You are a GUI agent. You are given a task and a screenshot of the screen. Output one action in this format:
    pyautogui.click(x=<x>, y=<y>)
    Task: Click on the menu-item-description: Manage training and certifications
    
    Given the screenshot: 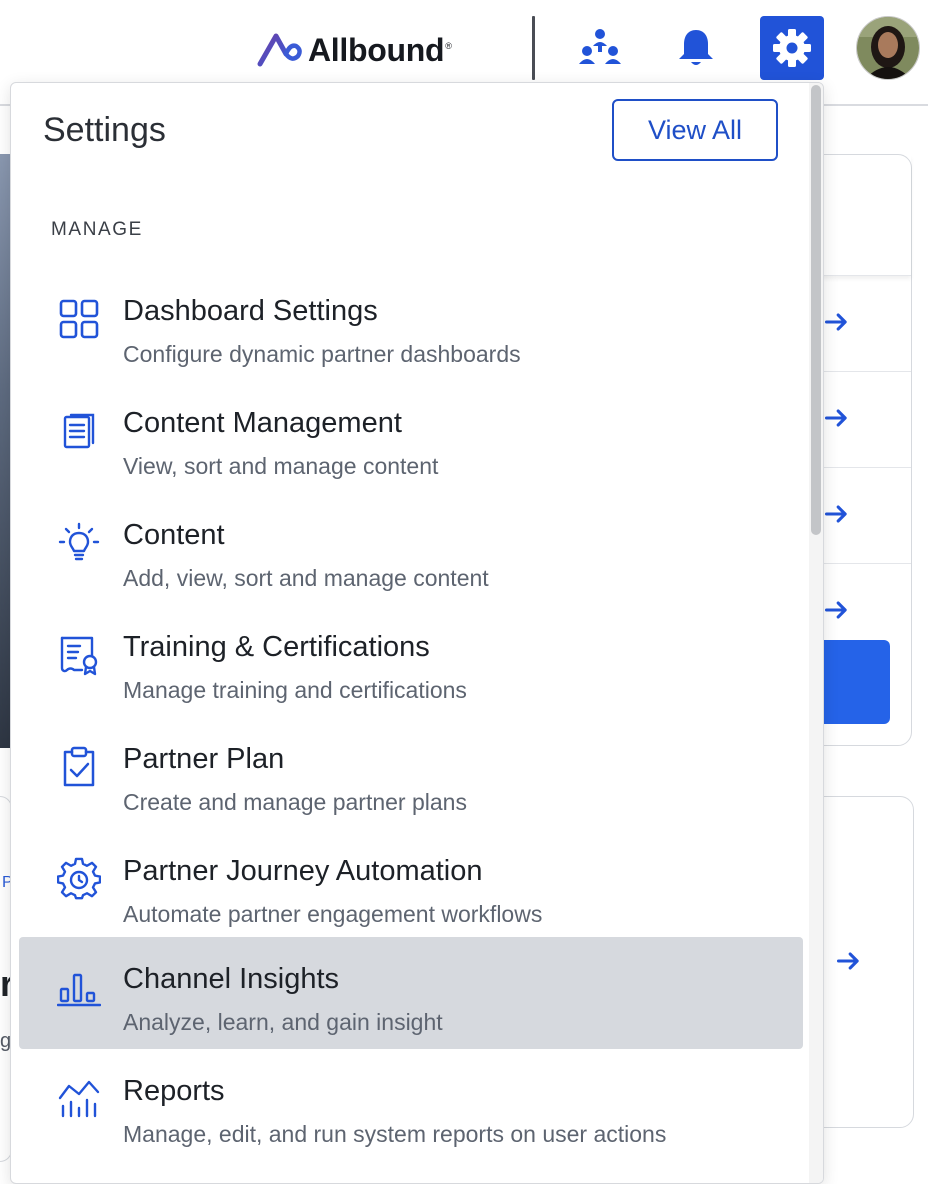 What is the action you would take?
    pyautogui.click(x=295, y=690)
    